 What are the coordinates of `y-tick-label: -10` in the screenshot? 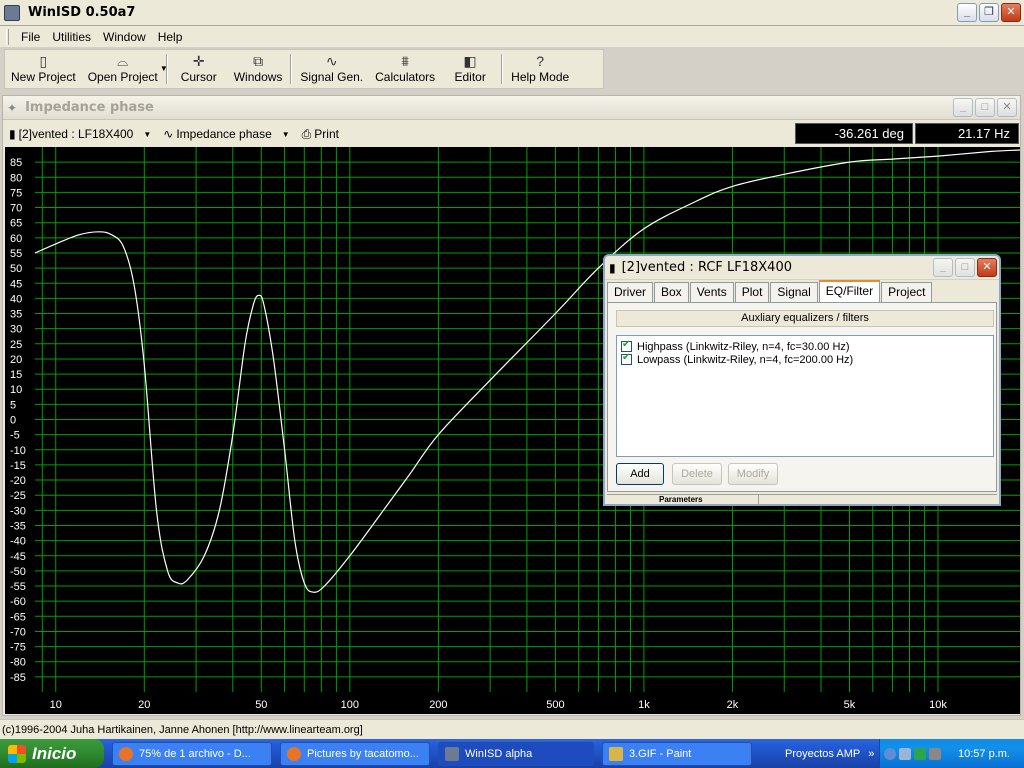 It's located at (18, 451).